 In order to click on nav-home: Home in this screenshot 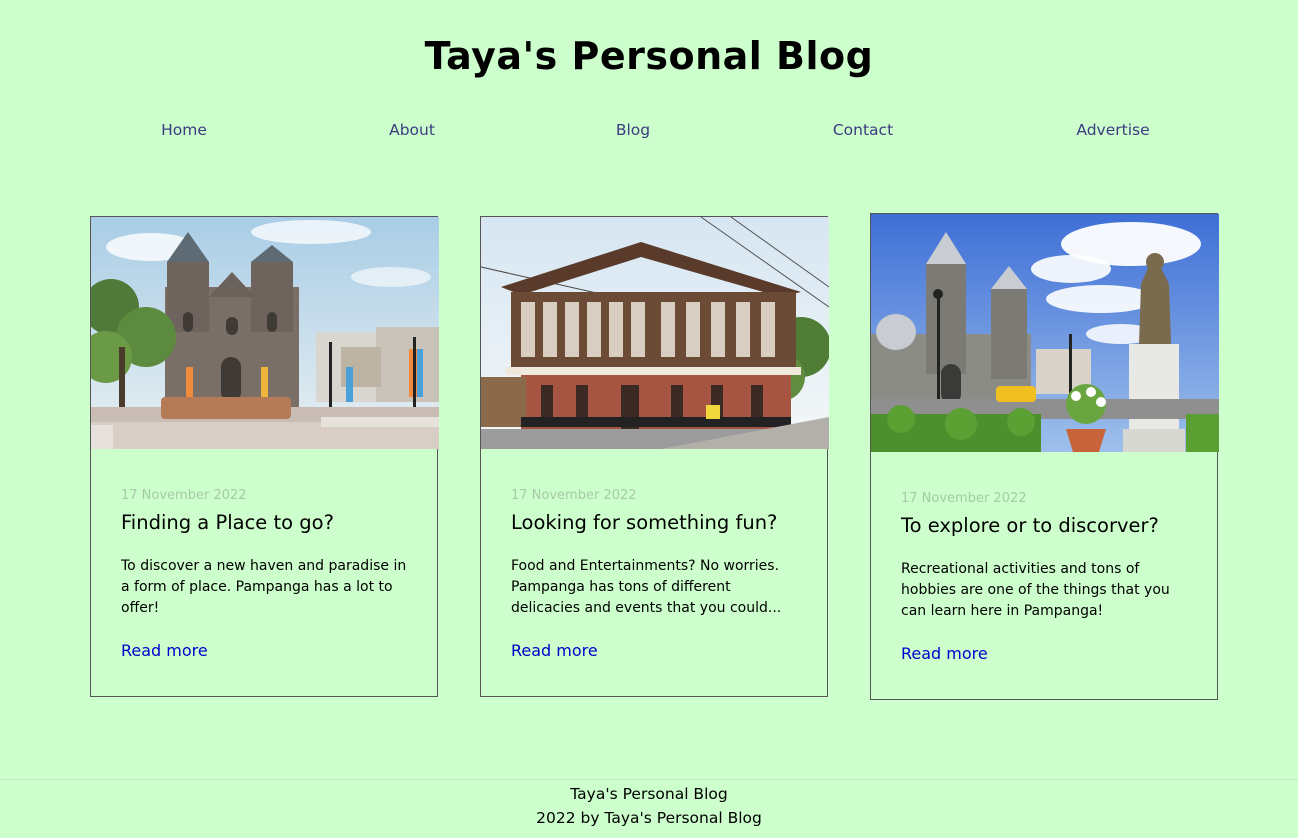, I will do `click(184, 130)`.